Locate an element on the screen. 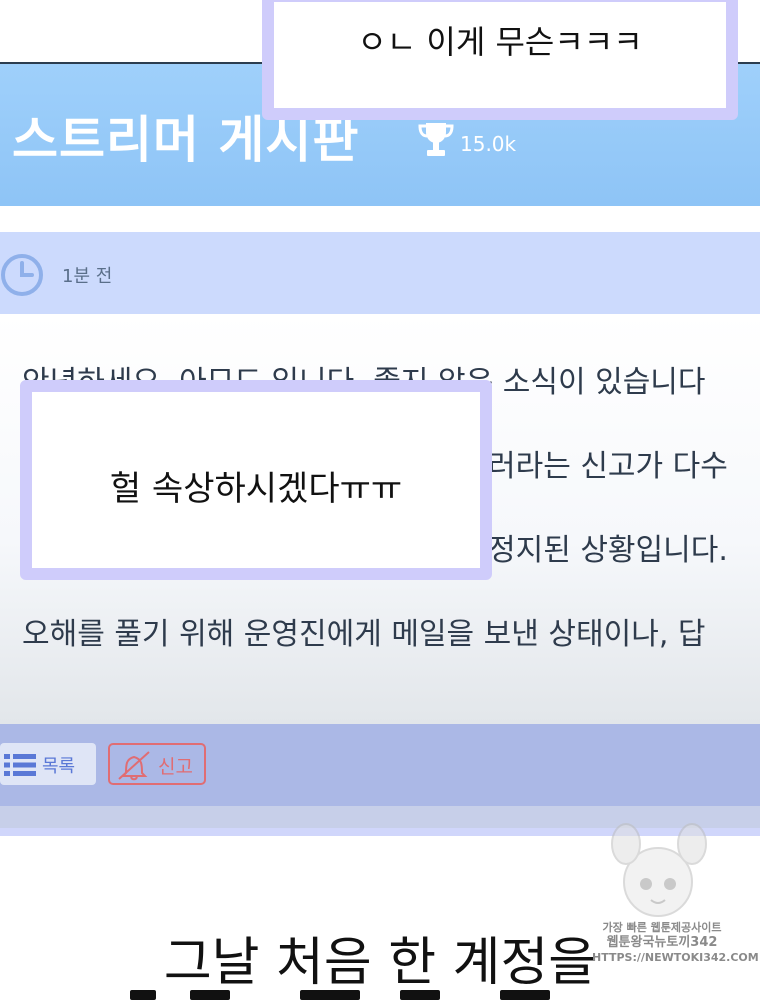 The height and width of the screenshot is (1000, 760). post-time: 1분 전 is located at coordinates (87, 276).